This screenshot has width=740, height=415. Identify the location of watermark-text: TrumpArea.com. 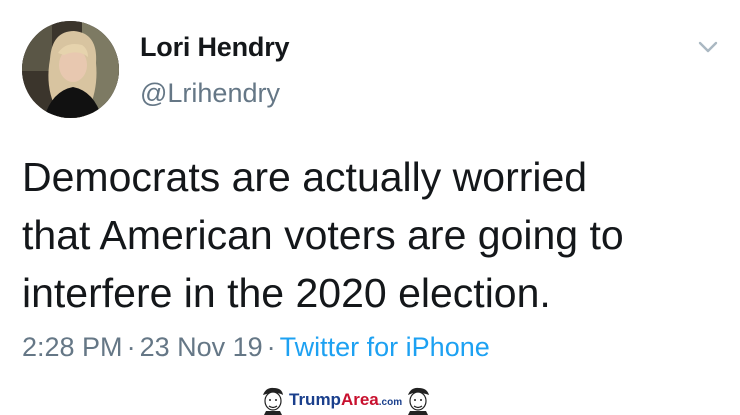
(345, 400).